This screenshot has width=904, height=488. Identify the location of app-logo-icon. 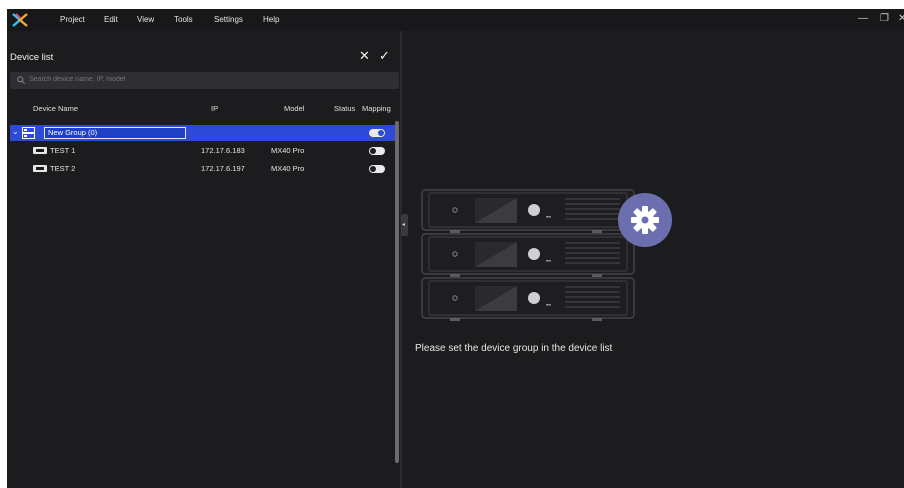
(20, 20).